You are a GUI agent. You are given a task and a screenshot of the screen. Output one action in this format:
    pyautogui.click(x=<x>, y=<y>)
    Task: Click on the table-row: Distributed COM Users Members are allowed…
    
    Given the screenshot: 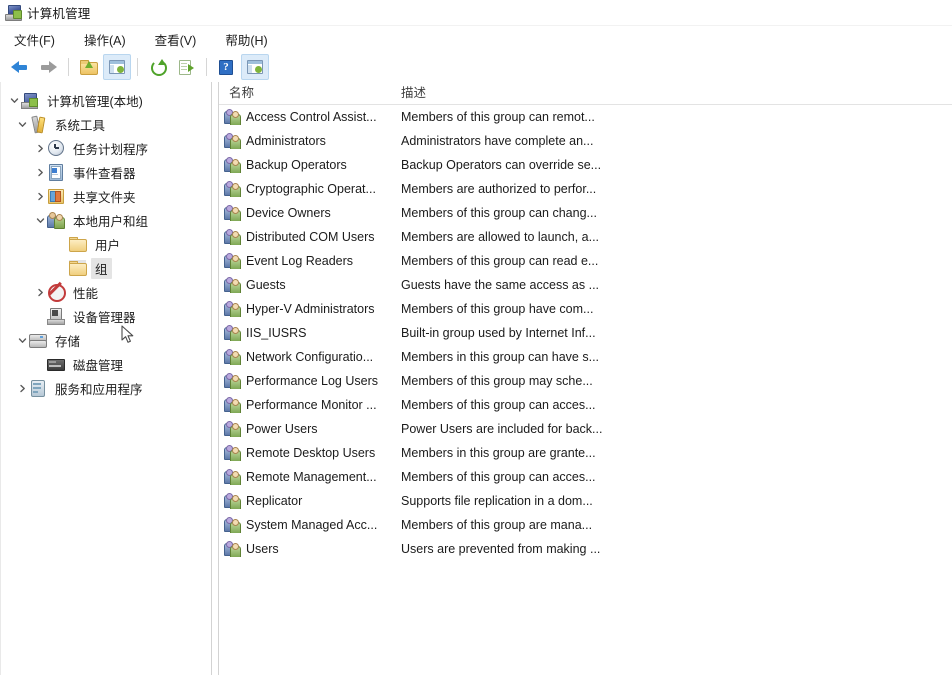 What is the action you would take?
    pyautogui.click(x=585, y=237)
    